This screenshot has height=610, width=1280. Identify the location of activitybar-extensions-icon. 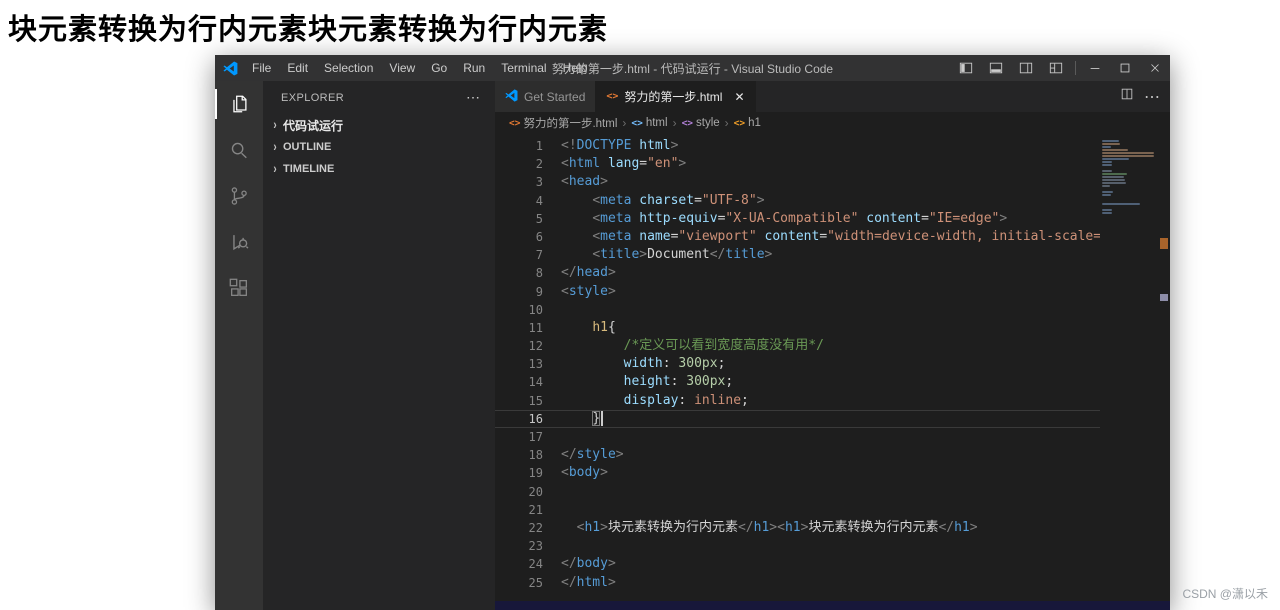
(239, 288).